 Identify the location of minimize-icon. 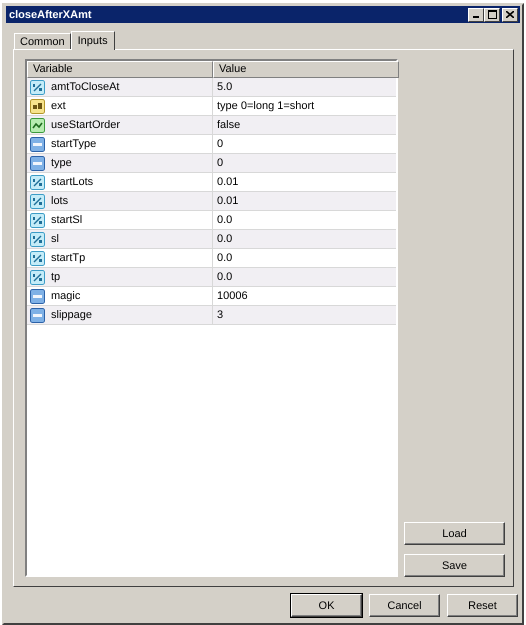
(476, 17).